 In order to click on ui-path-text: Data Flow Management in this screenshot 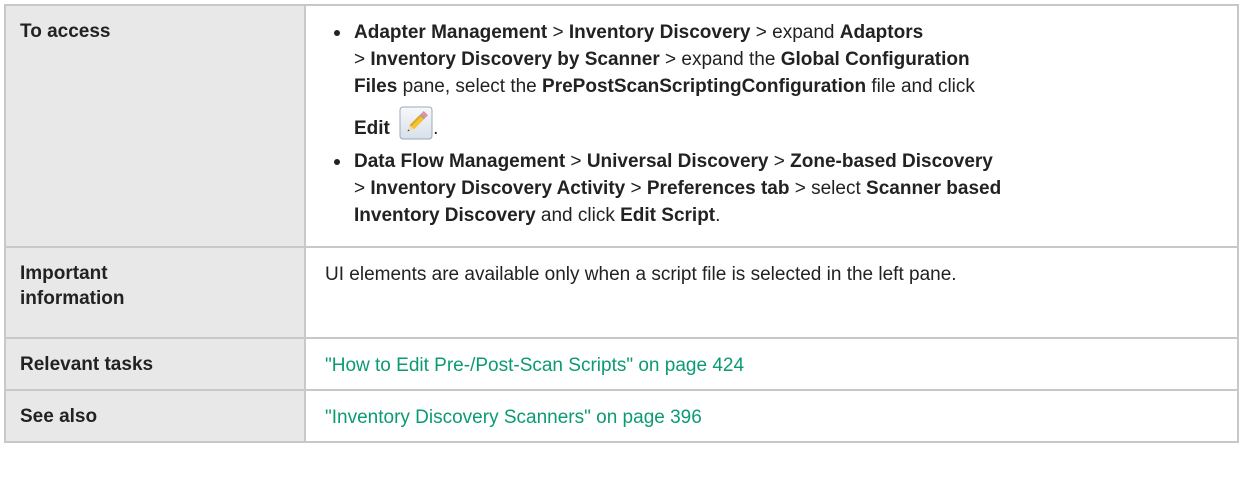, I will do `click(460, 161)`.